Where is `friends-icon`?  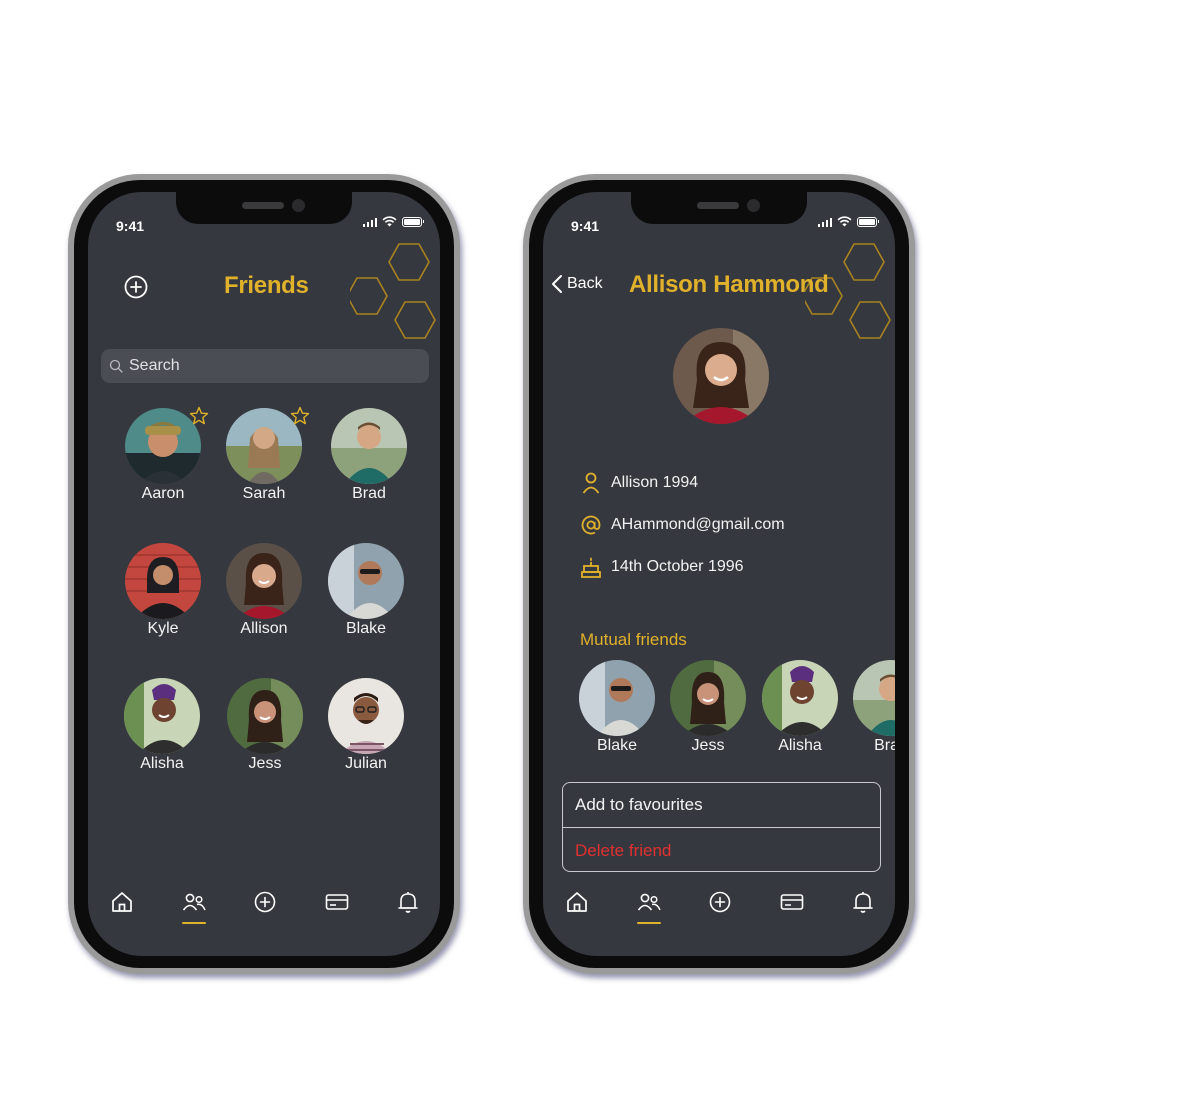 friends-icon is located at coordinates (649, 902).